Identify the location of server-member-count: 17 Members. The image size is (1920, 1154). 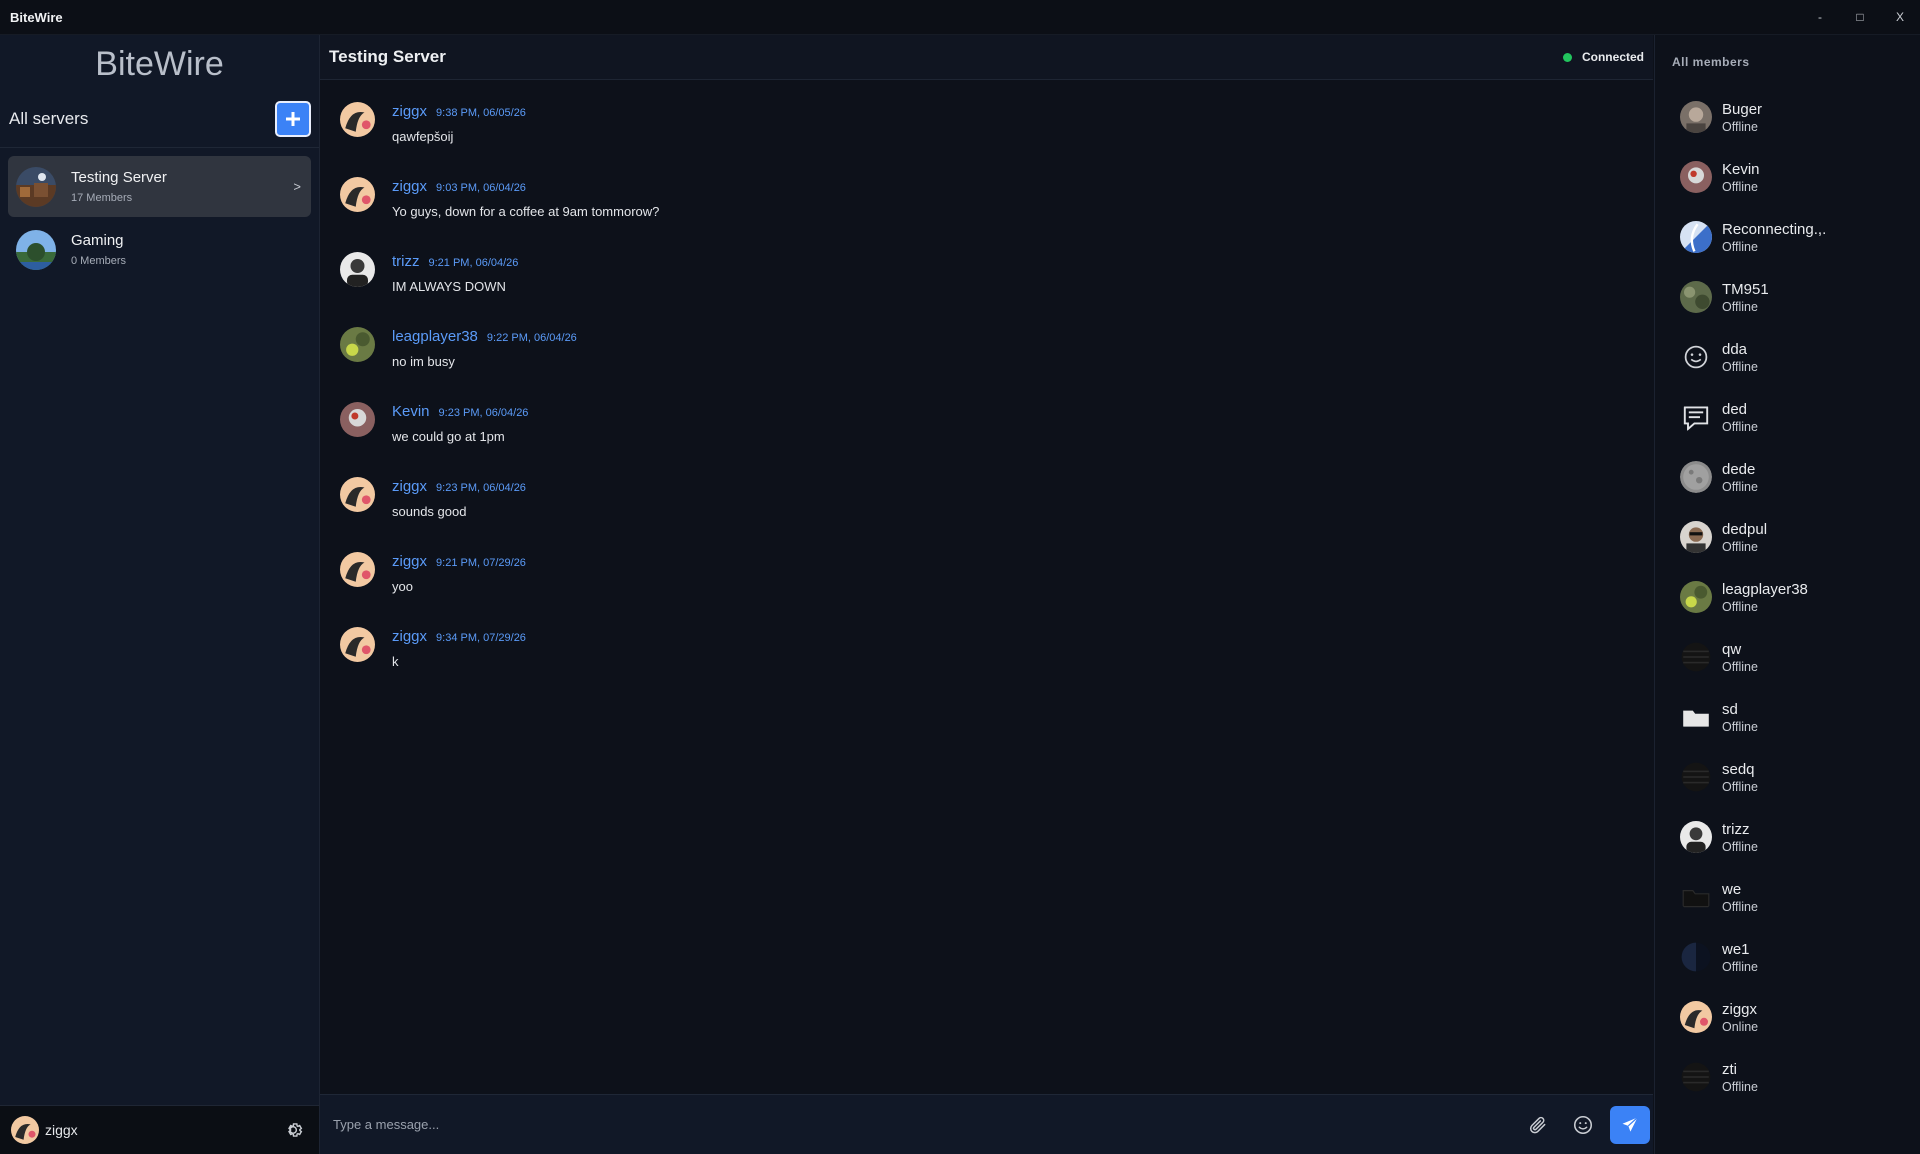
(102, 198).